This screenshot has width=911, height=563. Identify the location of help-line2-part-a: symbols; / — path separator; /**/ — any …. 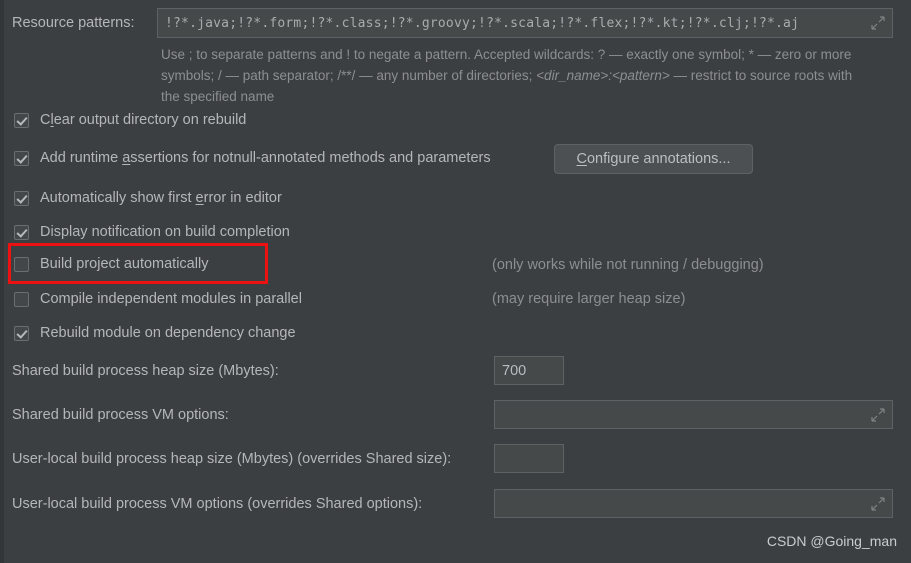
(349, 75).